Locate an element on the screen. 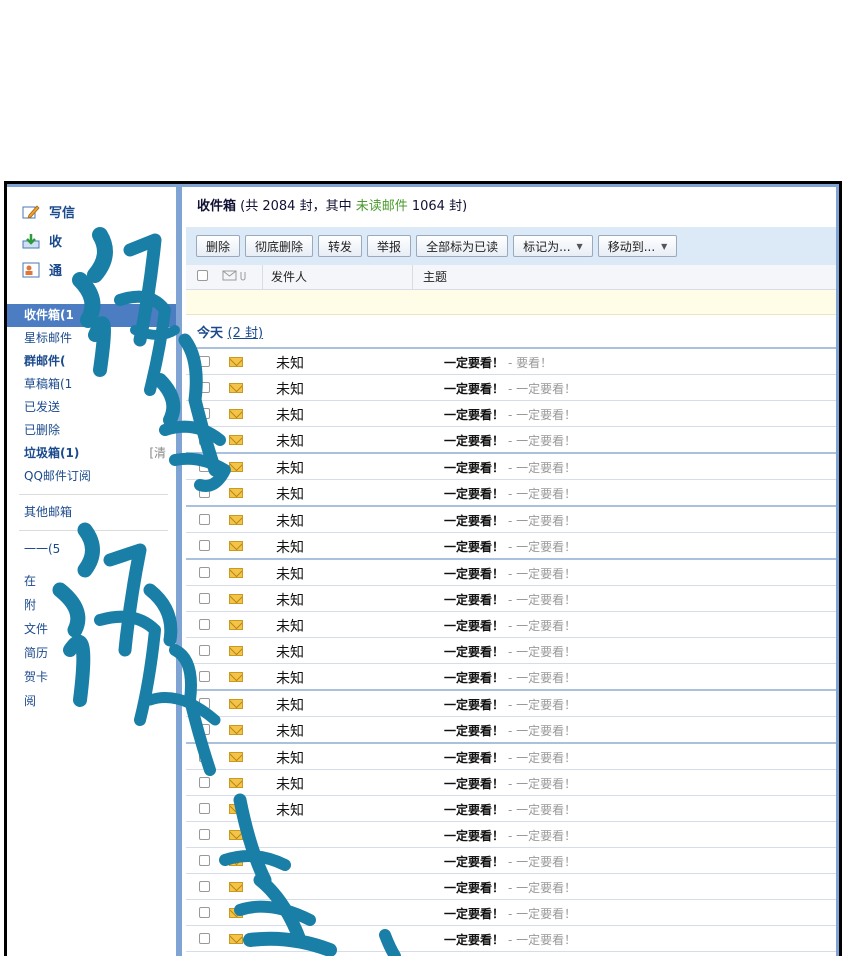 Image resolution: width=850 pixels, height=956 pixels. folder-qq-subscriptions: QQ邮件订阅 is located at coordinates (91, 476).